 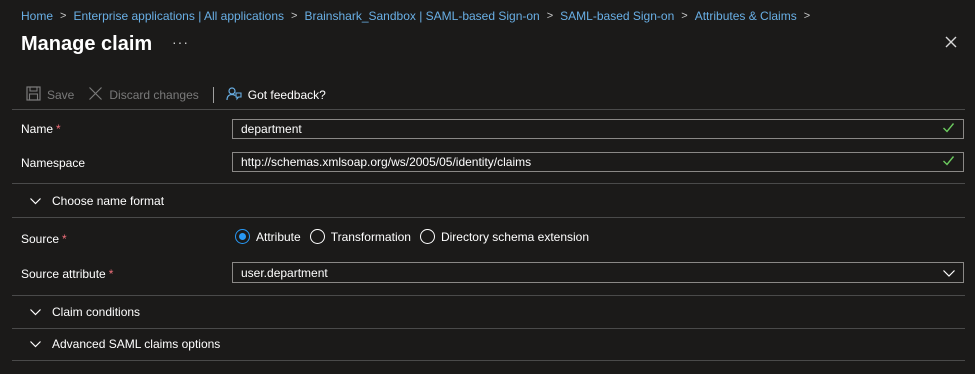 What do you see at coordinates (37, 16) in the screenshot?
I see `breadcrumb-home: Home` at bounding box center [37, 16].